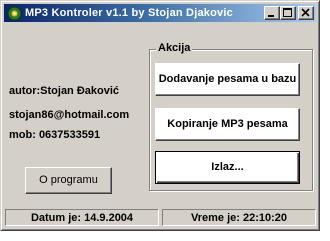 Image resolution: width=330 pixels, height=241 pixels. Describe the element at coordinates (272, 13) in the screenshot. I see `minimize-button` at that location.